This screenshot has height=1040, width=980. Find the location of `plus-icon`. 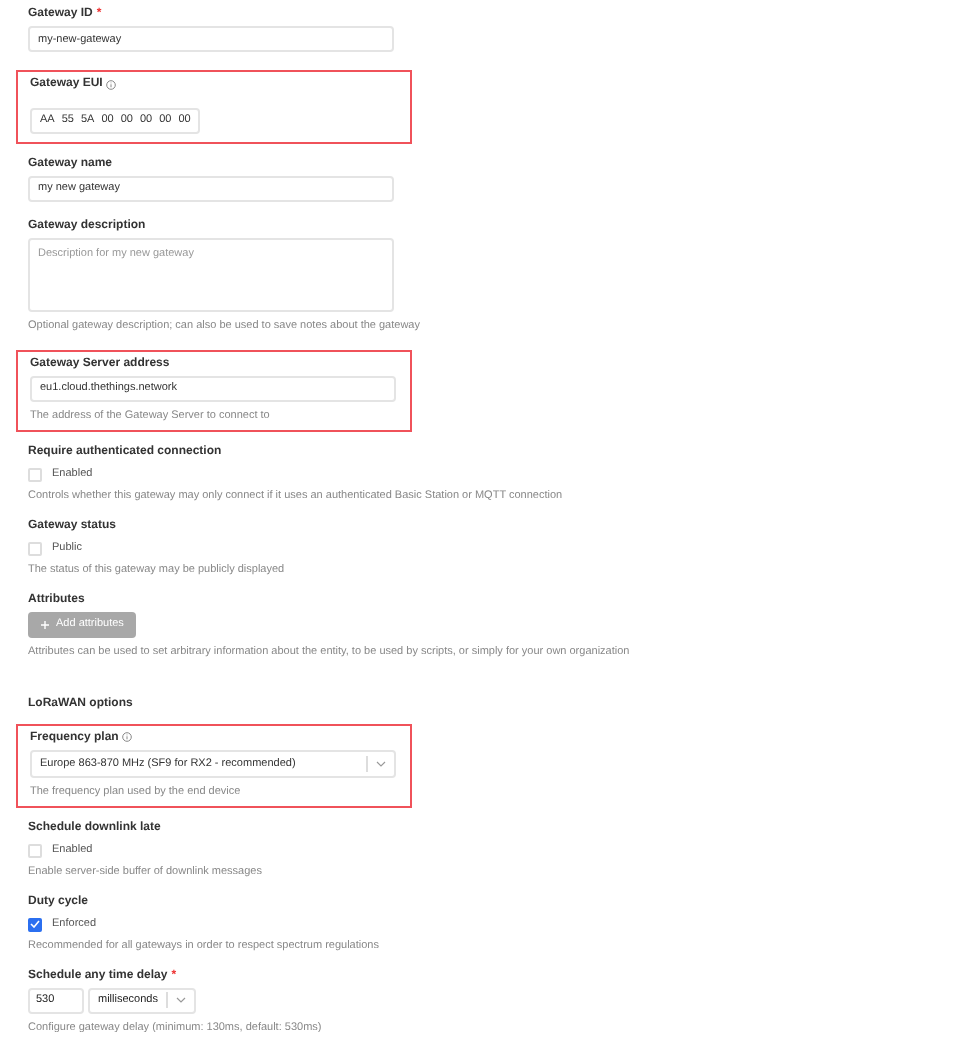

plus-icon is located at coordinates (45, 624).